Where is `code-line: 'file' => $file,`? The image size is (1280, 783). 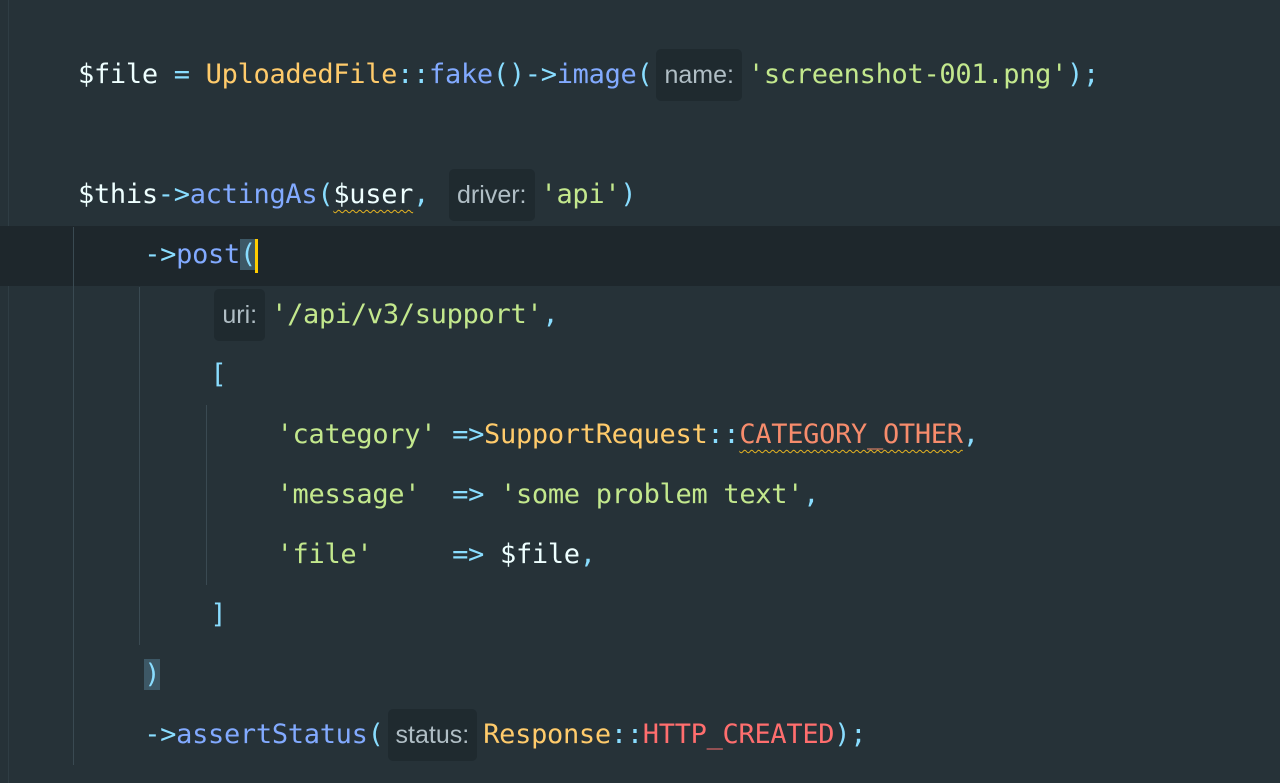 code-line: 'file' => $file, is located at coordinates (436, 555).